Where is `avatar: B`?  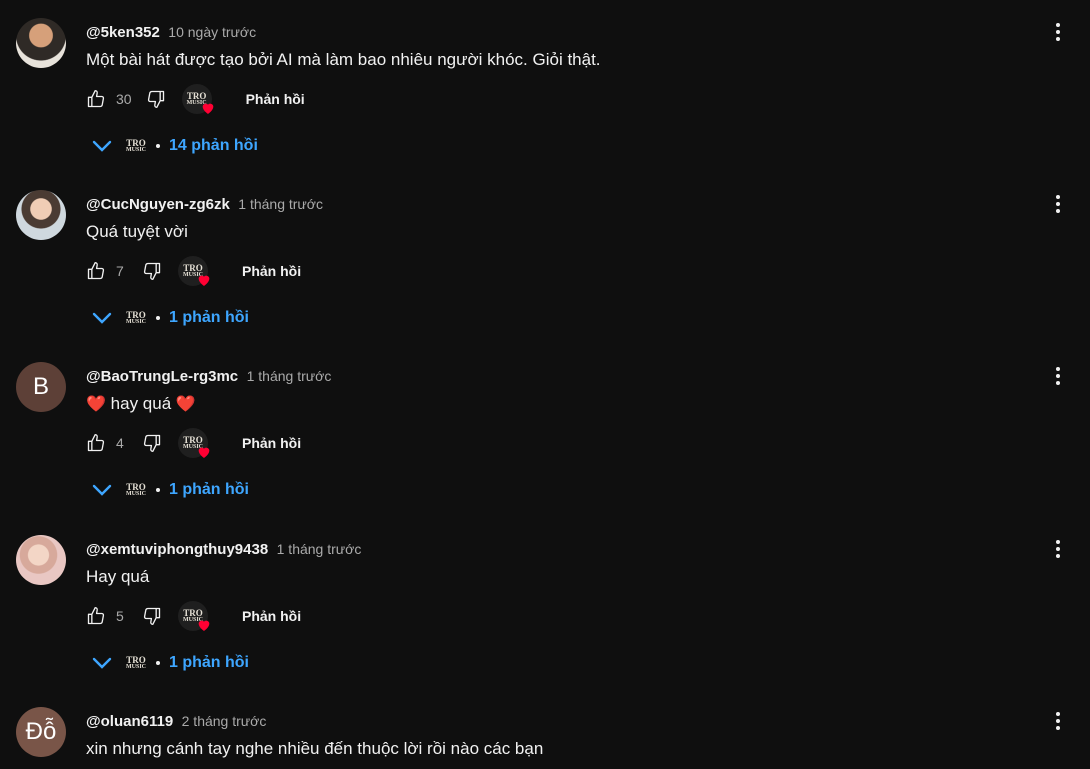 avatar: B is located at coordinates (41, 387).